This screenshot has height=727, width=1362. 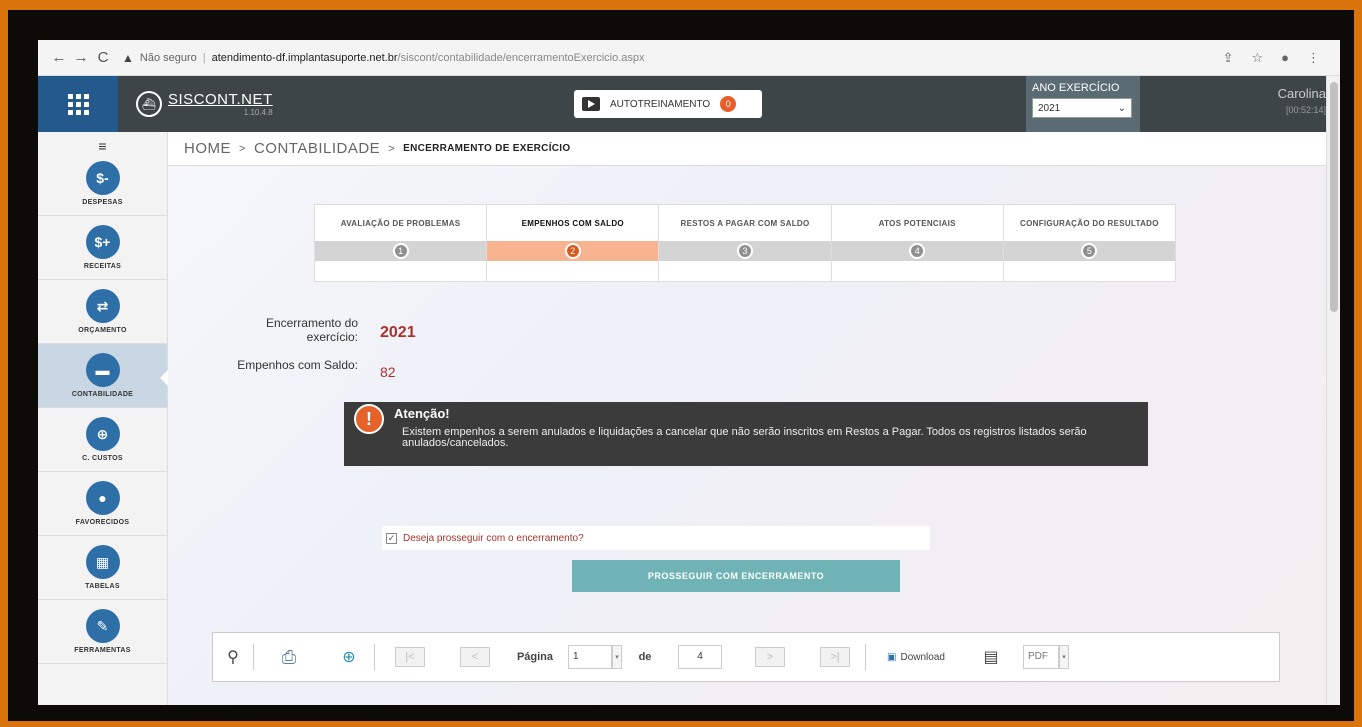 I want to click on grid-icon, so click(x=78, y=104).